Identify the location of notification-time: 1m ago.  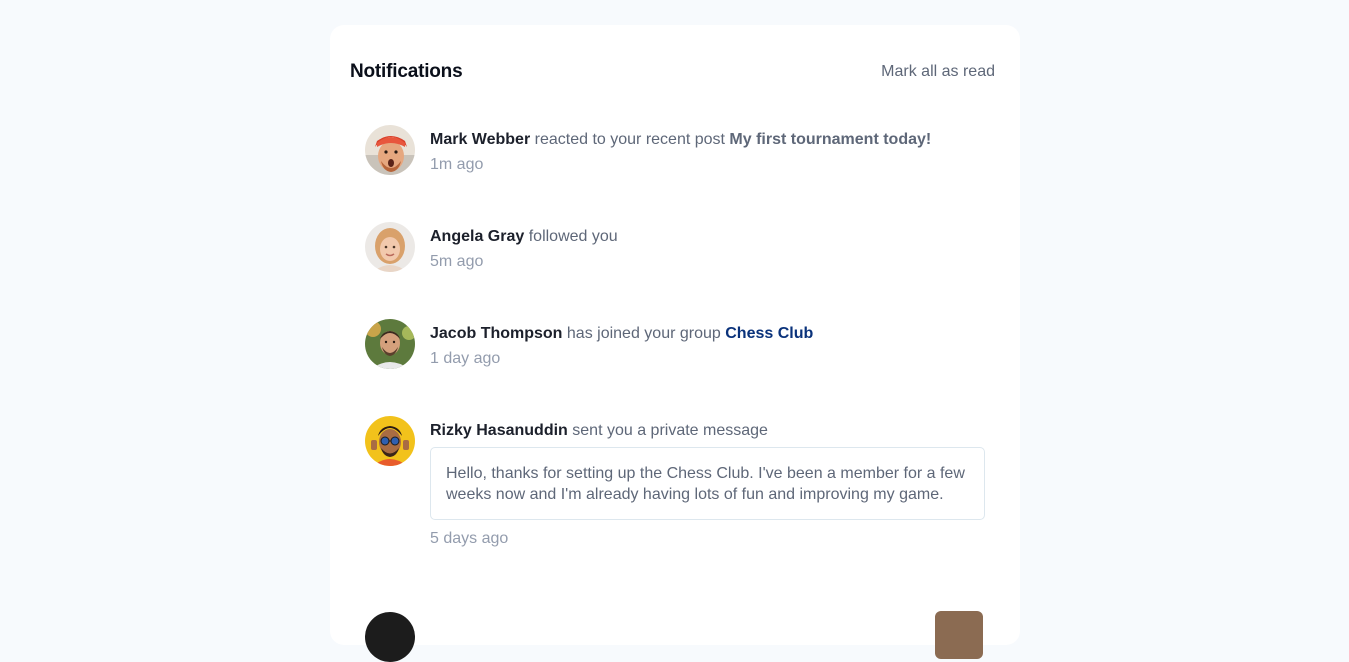
(457, 164).